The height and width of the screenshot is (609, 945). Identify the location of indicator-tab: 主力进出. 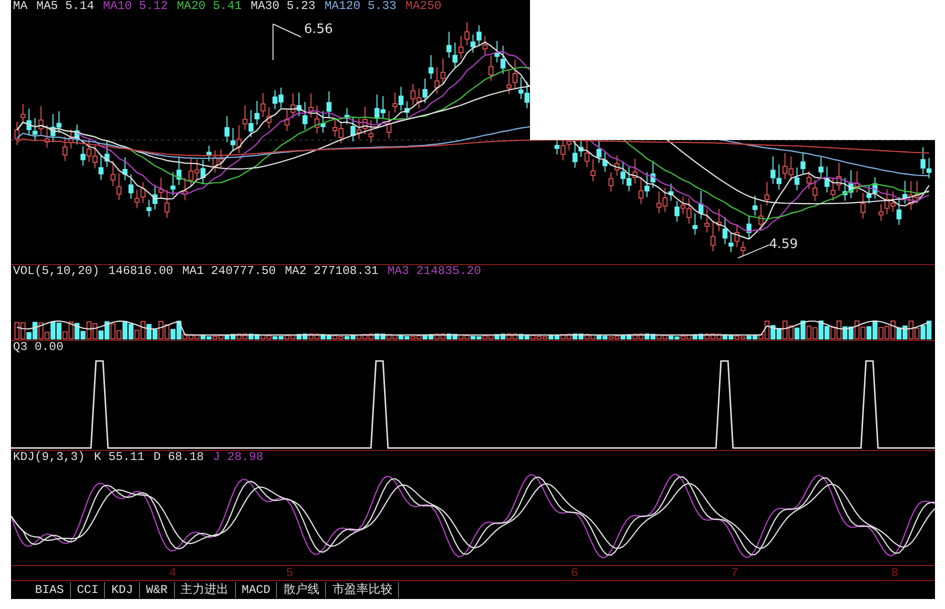
(205, 590).